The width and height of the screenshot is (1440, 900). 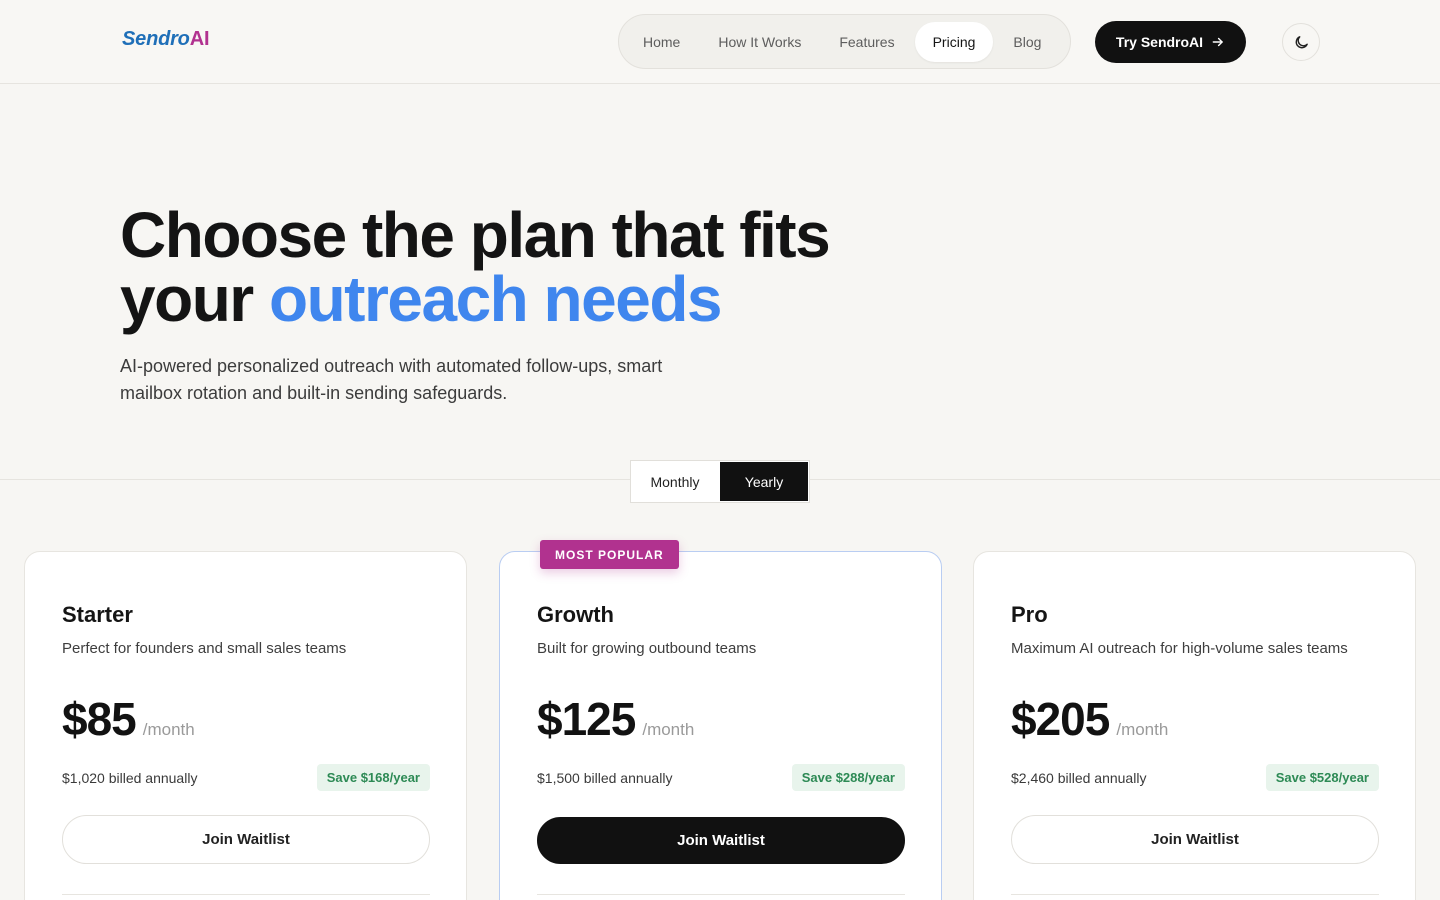 What do you see at coordinates (194, 299) in the screenshot?
I see `page-title-line2-prefix: your` at bounding box center [194, 299].